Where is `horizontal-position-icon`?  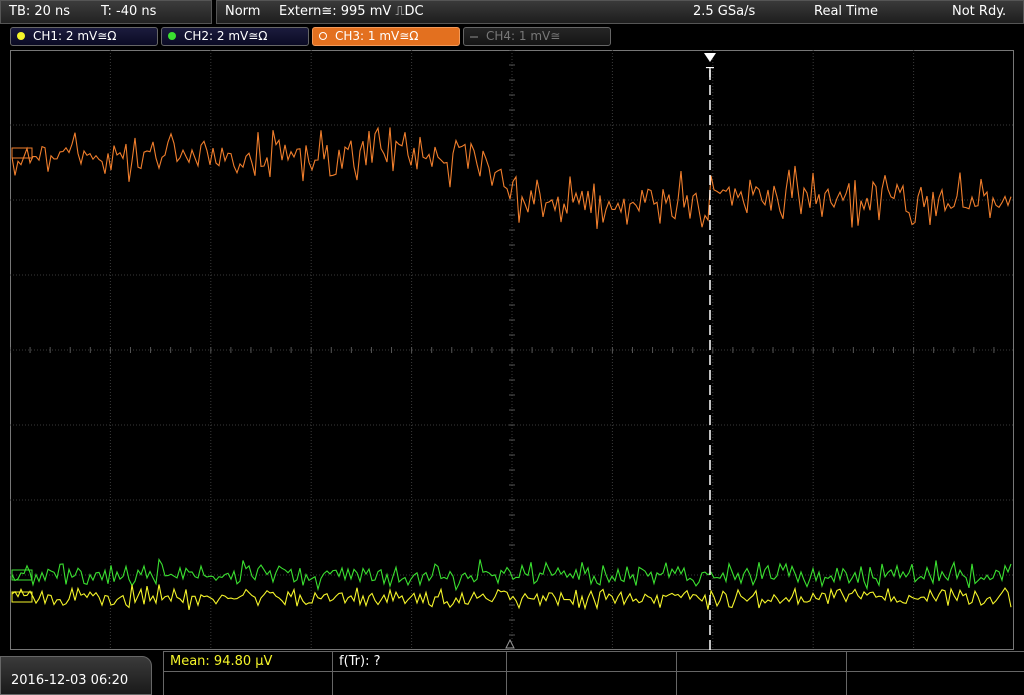 horizontal-position-icon is located at coordinates (510, 643).